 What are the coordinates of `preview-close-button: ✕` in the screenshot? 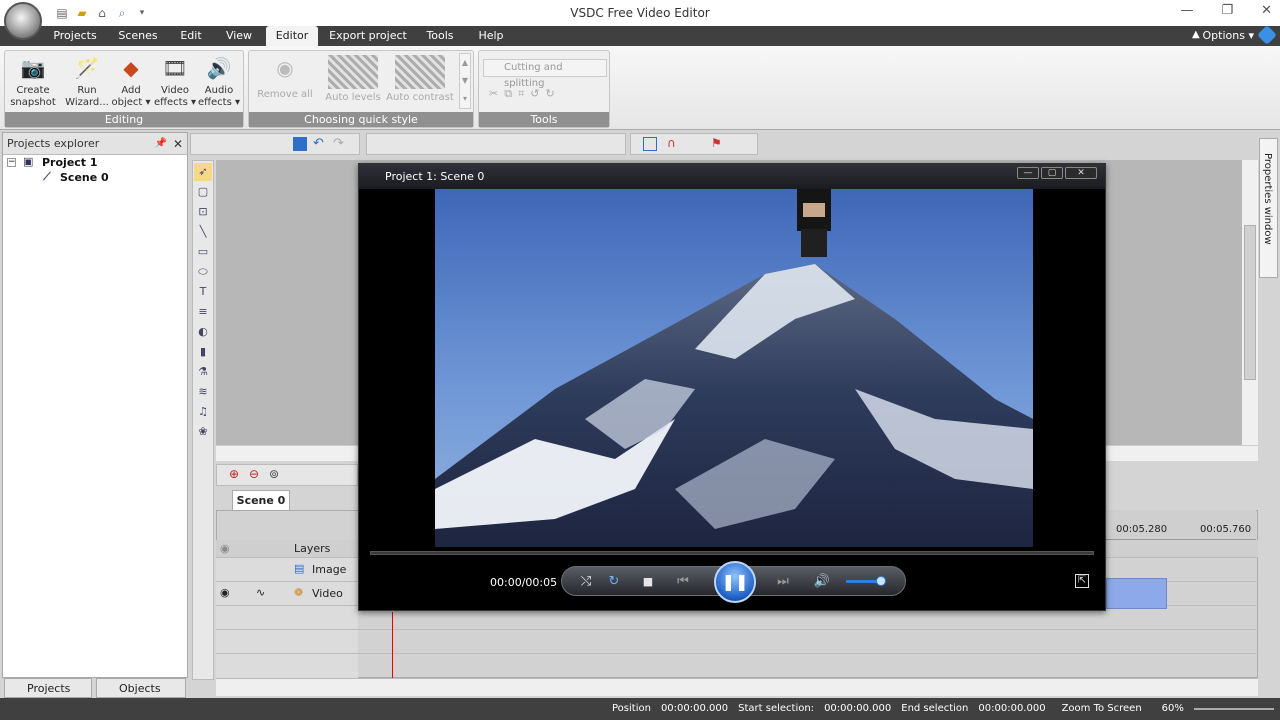 It's located at (1081, 173).